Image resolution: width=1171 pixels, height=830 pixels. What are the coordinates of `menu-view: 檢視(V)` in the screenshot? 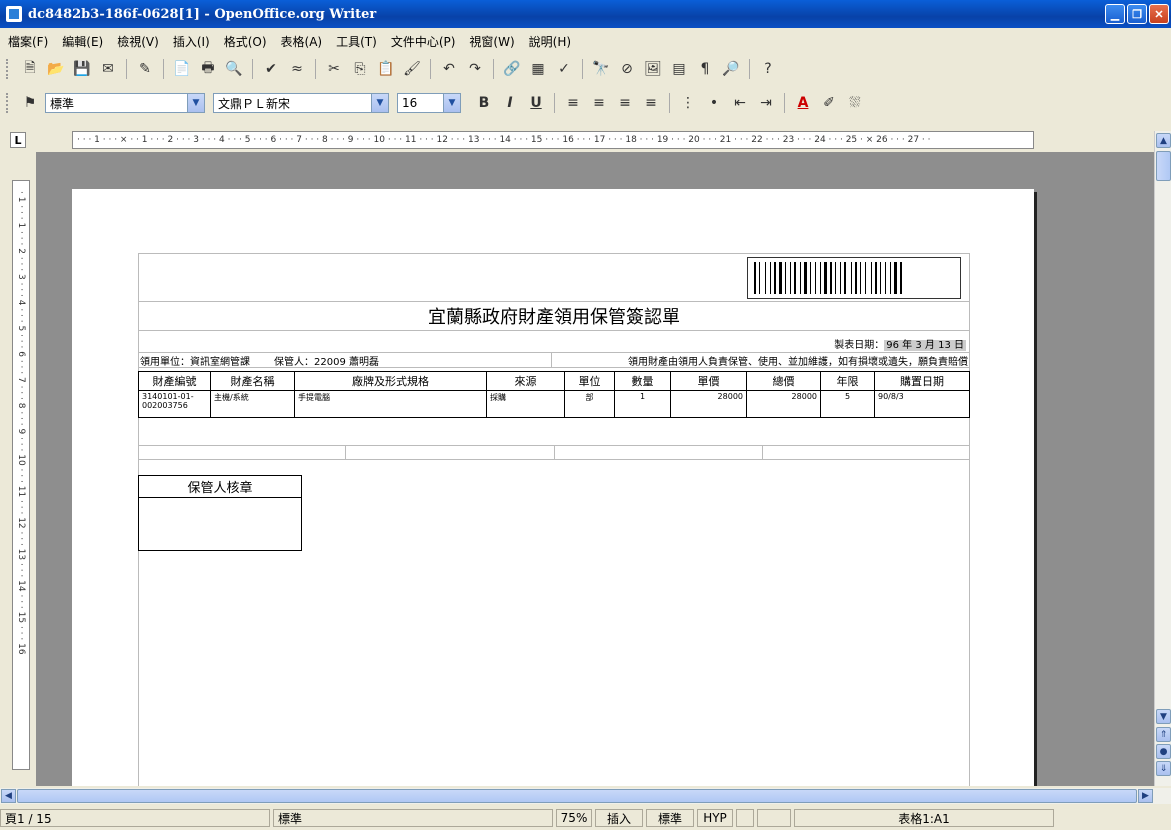 It's located at (138, 41).